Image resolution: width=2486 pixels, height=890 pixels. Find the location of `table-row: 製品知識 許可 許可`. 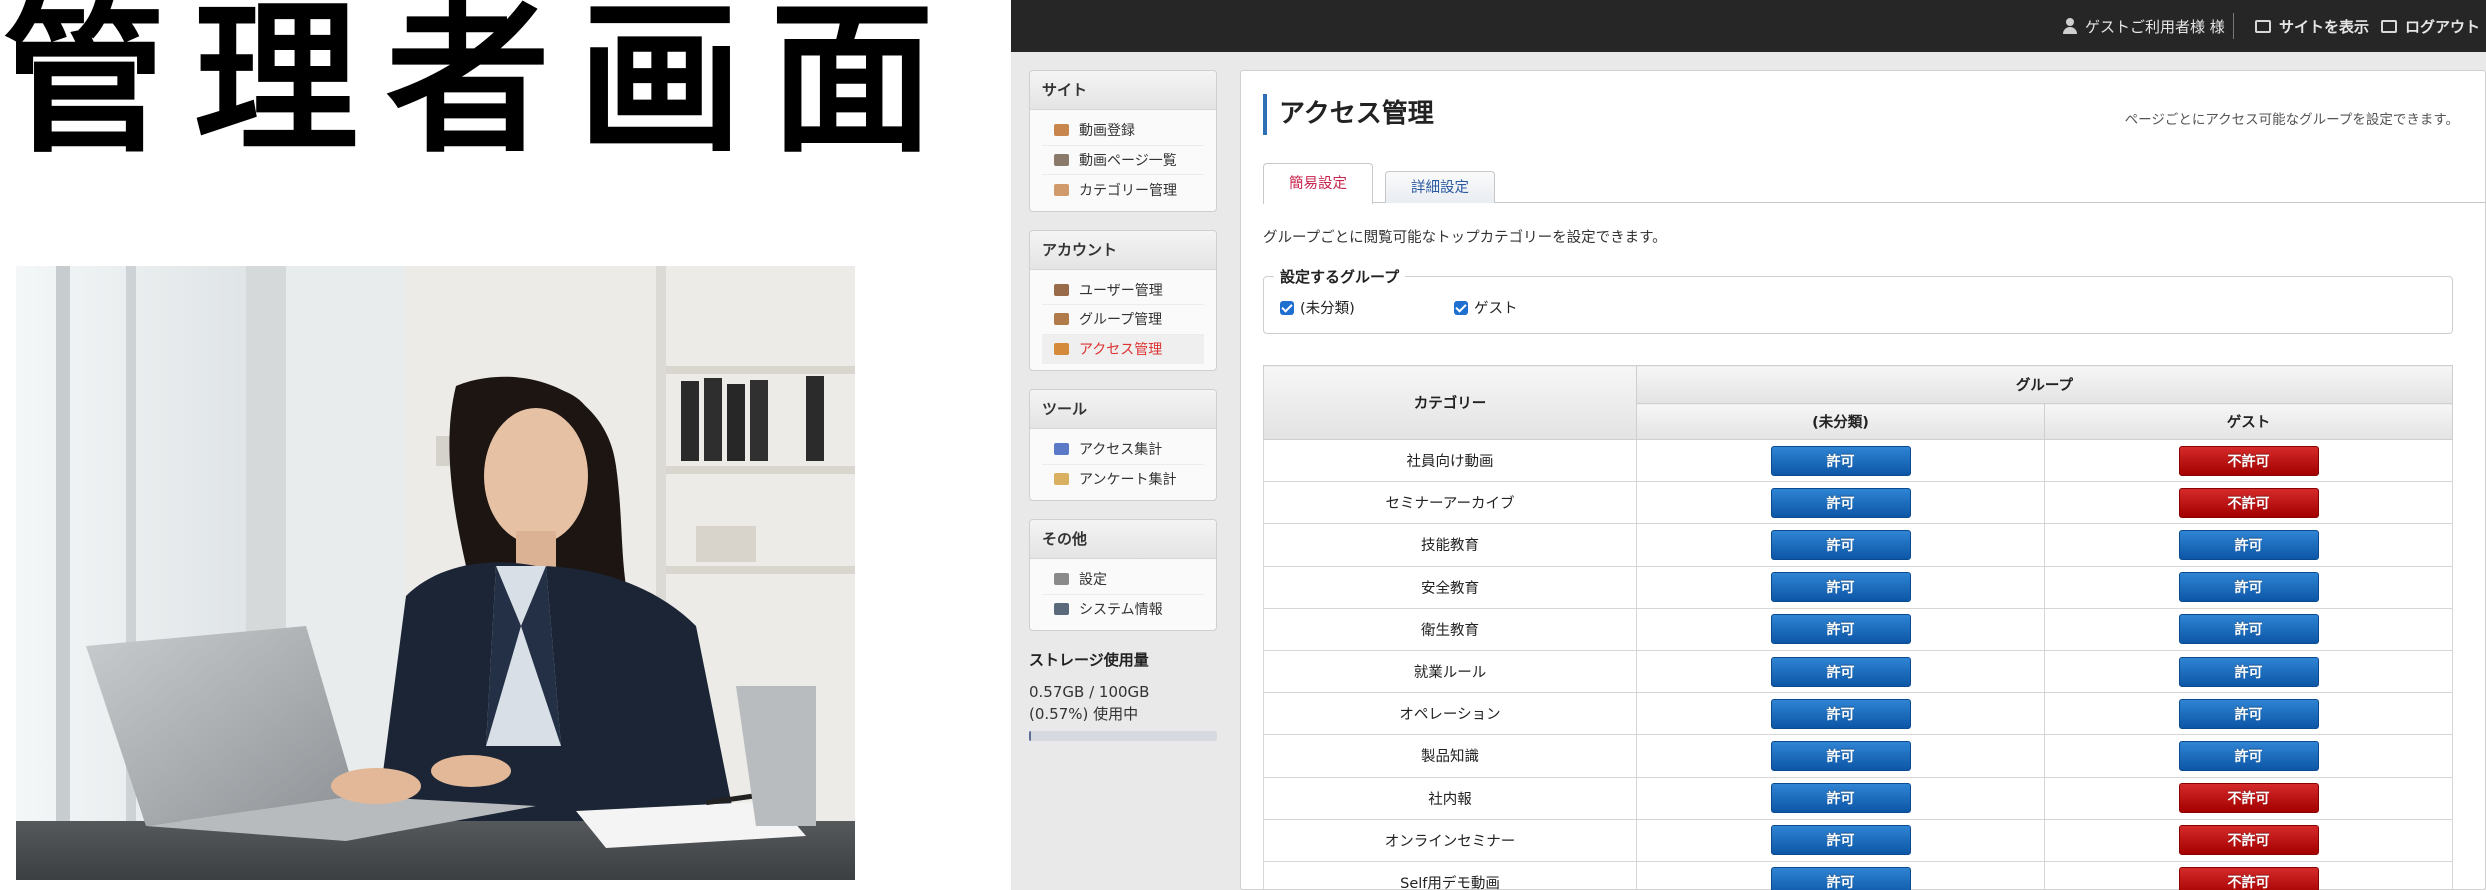

table-row: 製品知識 許可 許可 is located at coordinates (1858, 756).